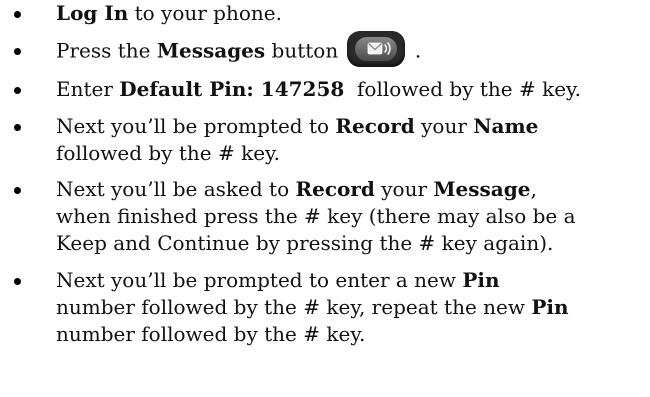 This screenshot has width=650, height=397. I want to click on step-text: number followed by the # key., so click(211, 333).